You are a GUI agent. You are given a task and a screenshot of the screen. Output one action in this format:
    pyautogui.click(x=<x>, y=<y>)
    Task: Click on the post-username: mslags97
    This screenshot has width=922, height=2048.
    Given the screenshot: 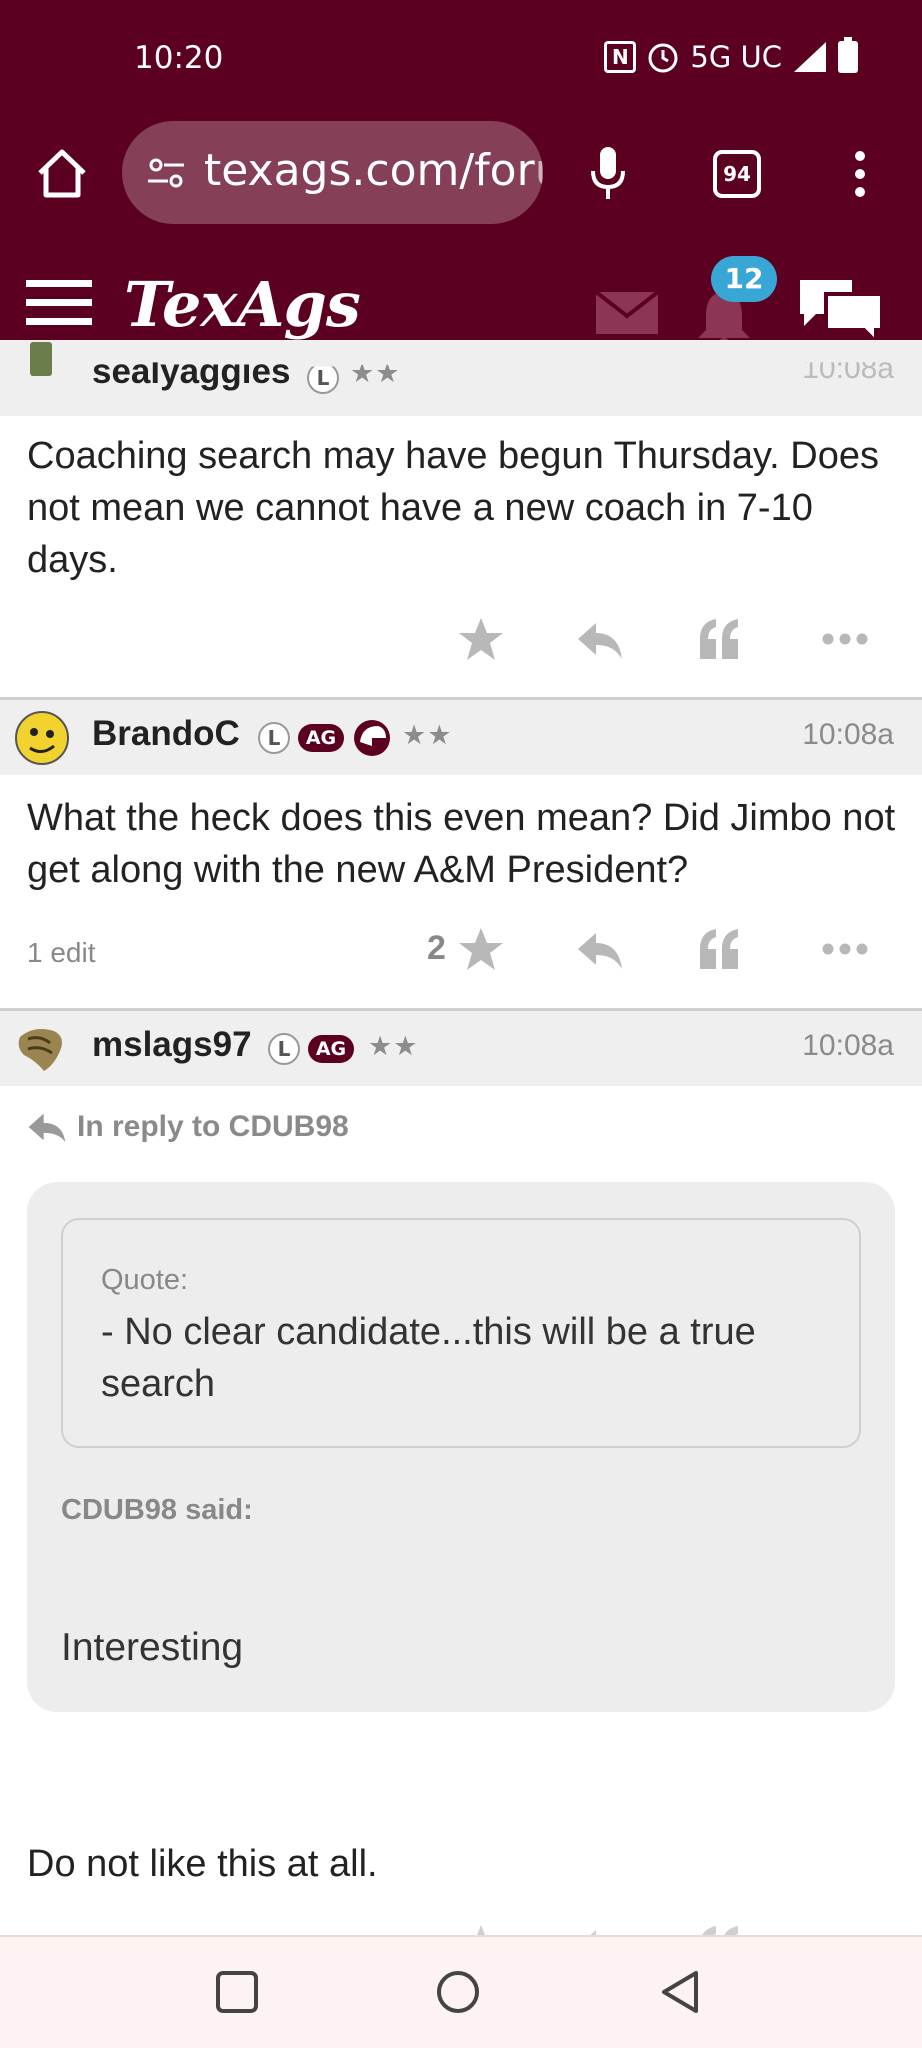 What is the action you would take?
    pyautogui.click(x=172, y=1045)
    